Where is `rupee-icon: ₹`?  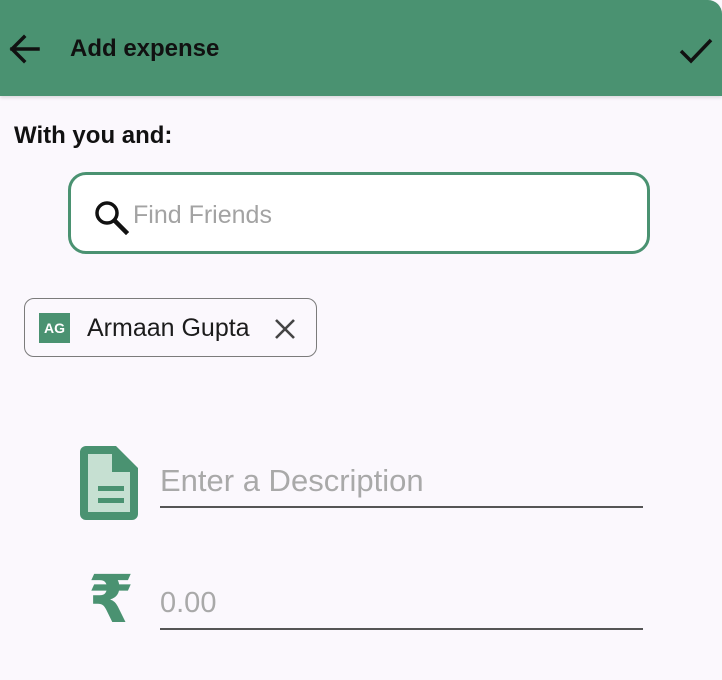 rupee-icon: ₹ is located at coordinates (111, 599).